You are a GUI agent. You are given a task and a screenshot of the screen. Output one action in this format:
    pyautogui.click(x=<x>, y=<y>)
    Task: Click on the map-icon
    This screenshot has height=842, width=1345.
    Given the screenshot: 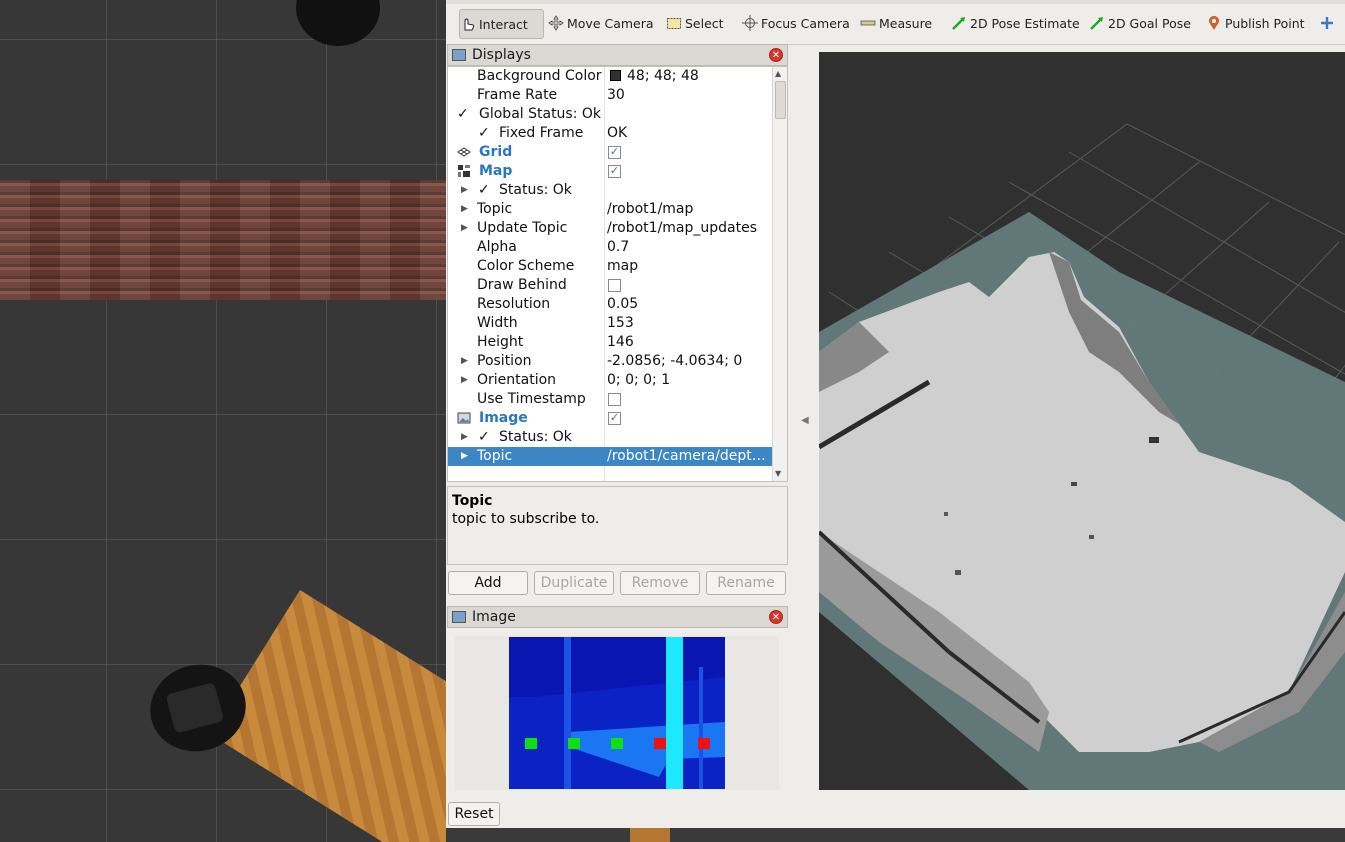 What is the action you would take?
    pyautogui.click(x=464, y=171)
    